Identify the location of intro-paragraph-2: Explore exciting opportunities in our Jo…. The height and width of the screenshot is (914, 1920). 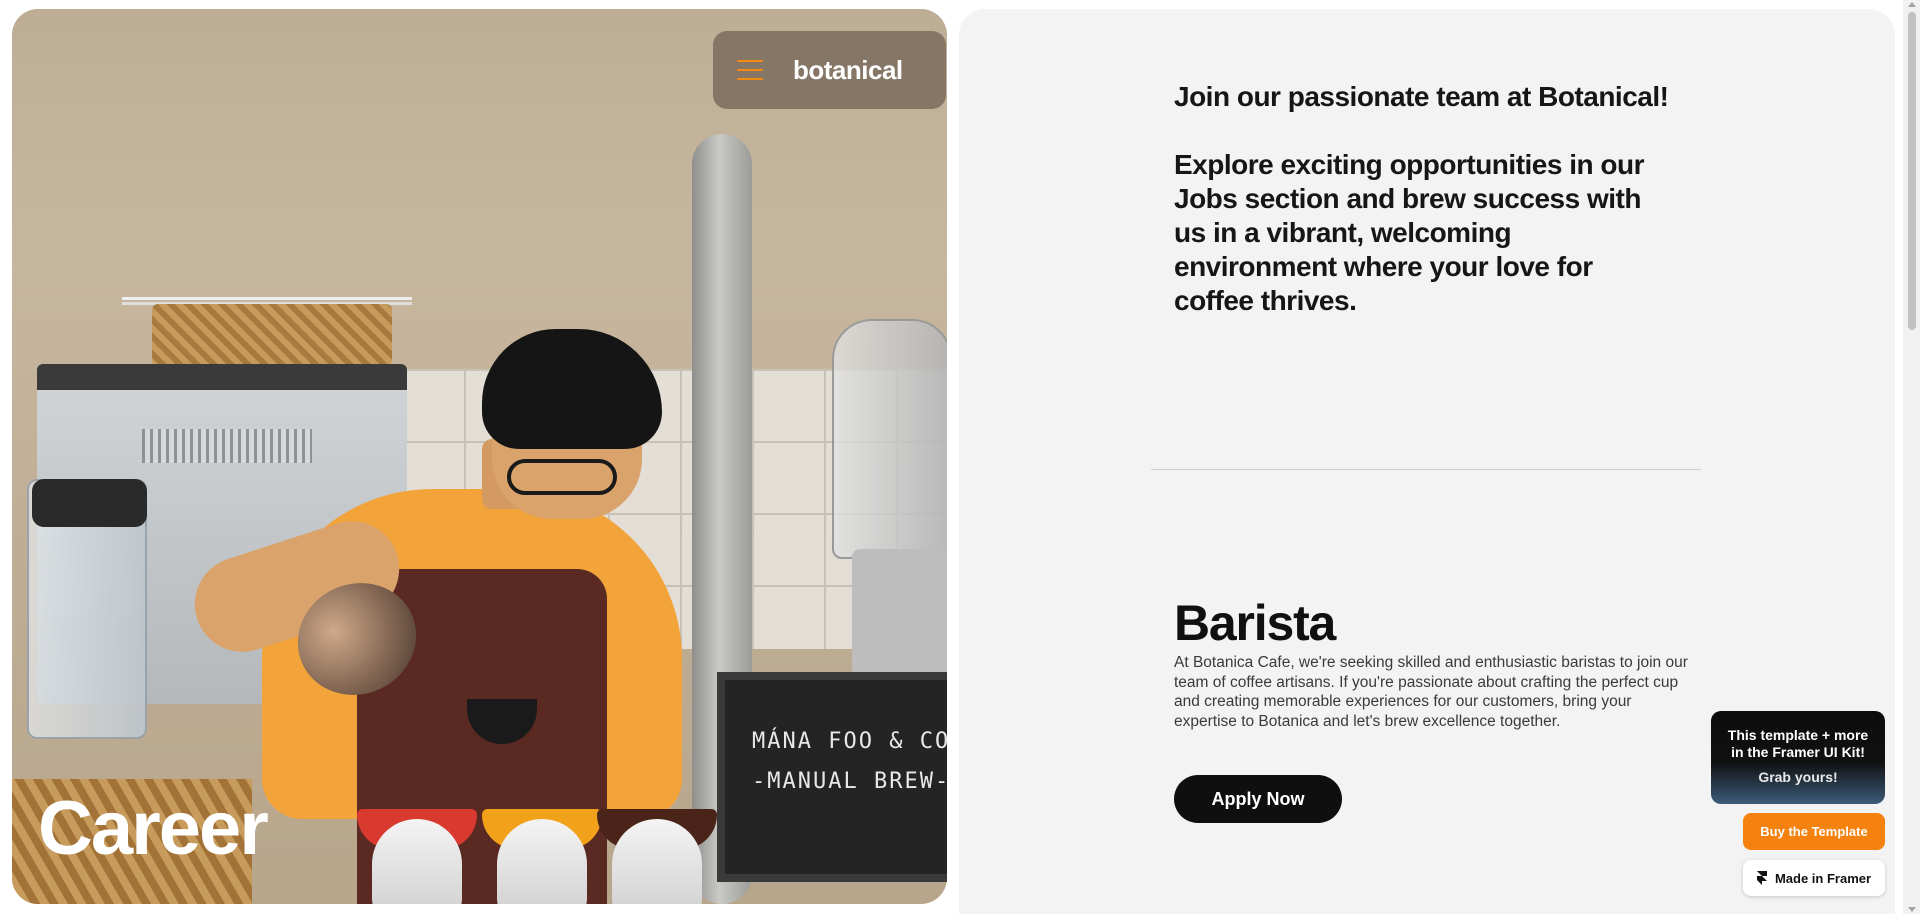
(1409, 232).